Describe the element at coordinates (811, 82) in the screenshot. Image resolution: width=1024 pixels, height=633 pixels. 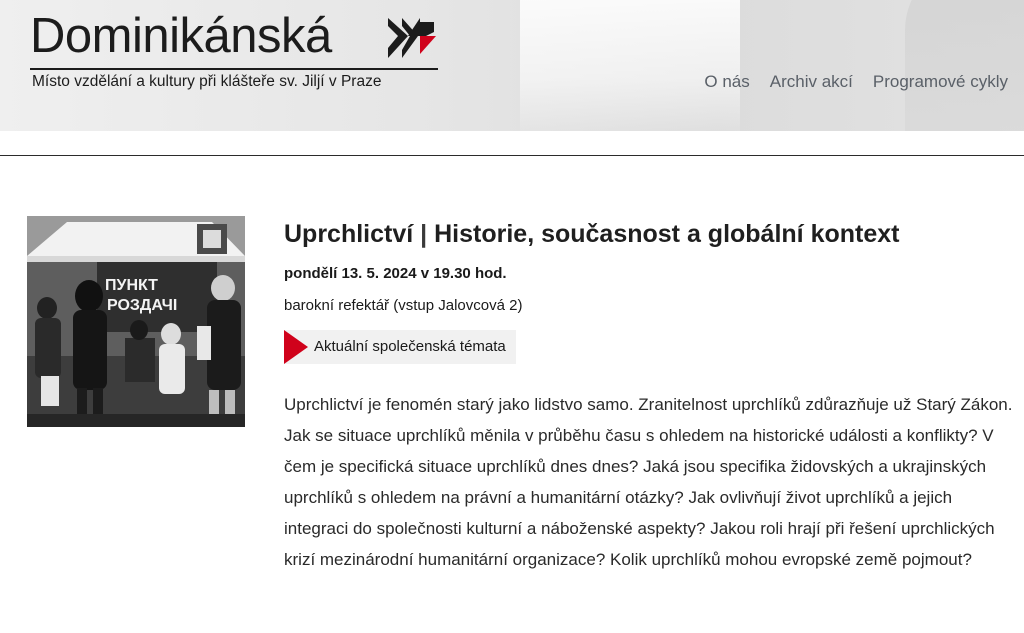
I see `nav-item-archiv-akci: Archiv akcí` at that location.